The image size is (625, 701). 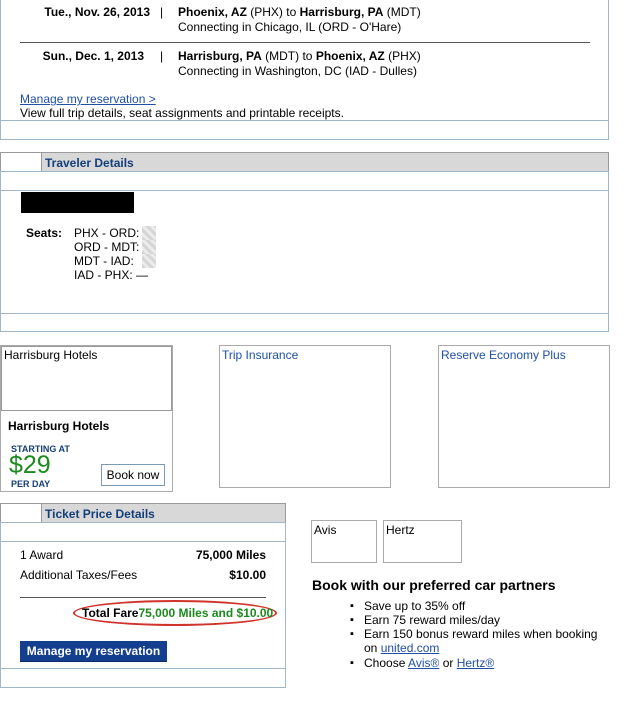 What do you see at coordinates (77, 202) in the screenshot?
I see `traveler-name-redacted` at bounding box center [77, 202].